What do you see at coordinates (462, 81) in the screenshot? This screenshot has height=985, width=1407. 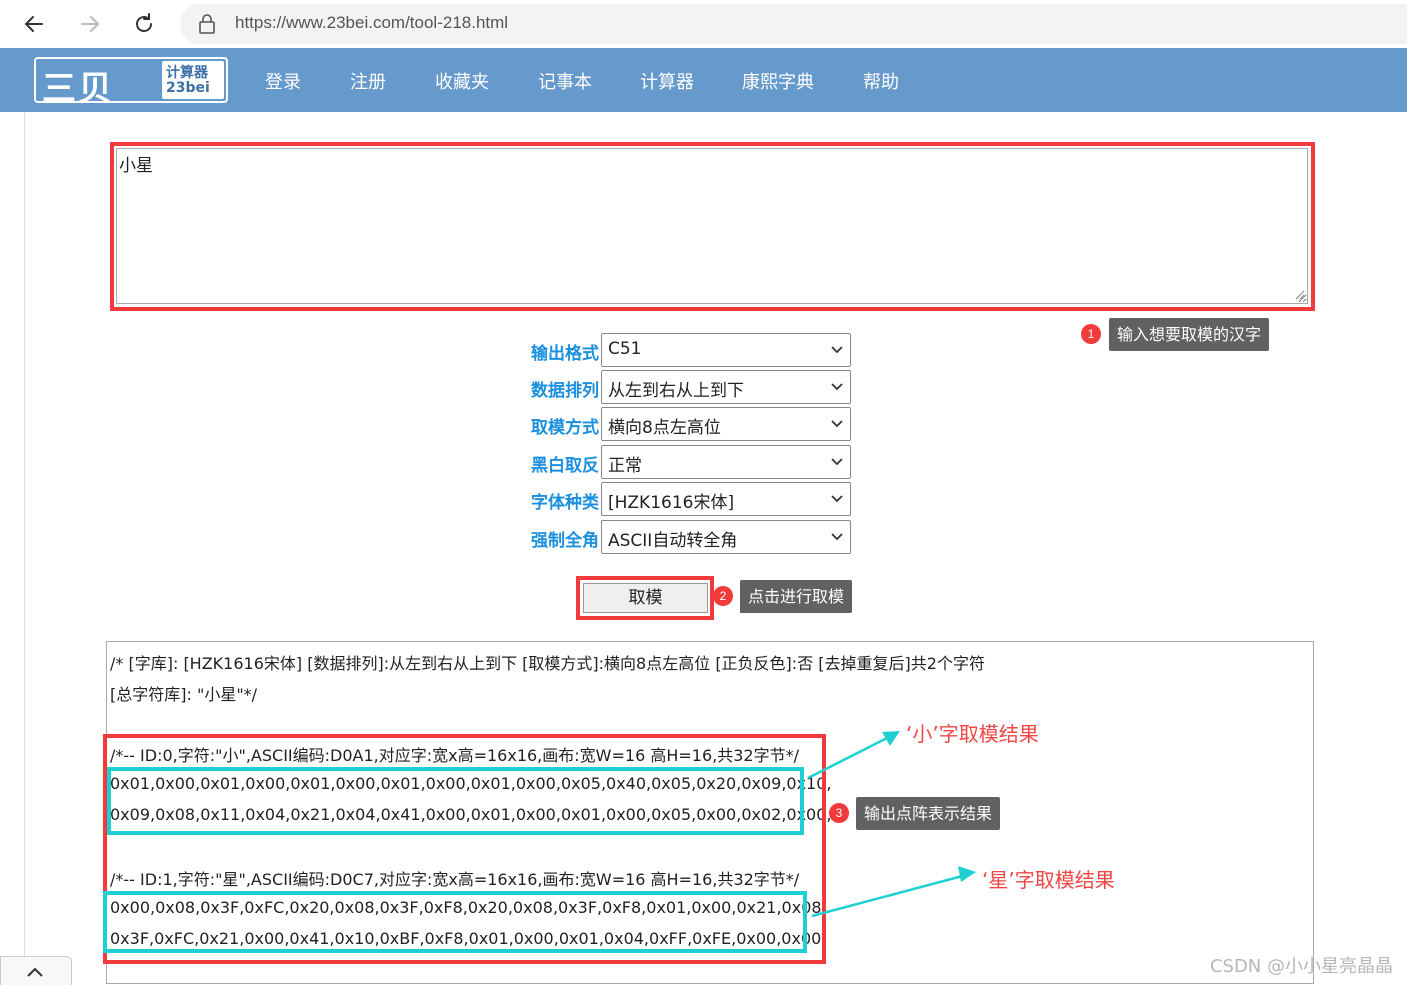 I see `nav-favorites: 收藏夹` at bounding box center [462, 81].